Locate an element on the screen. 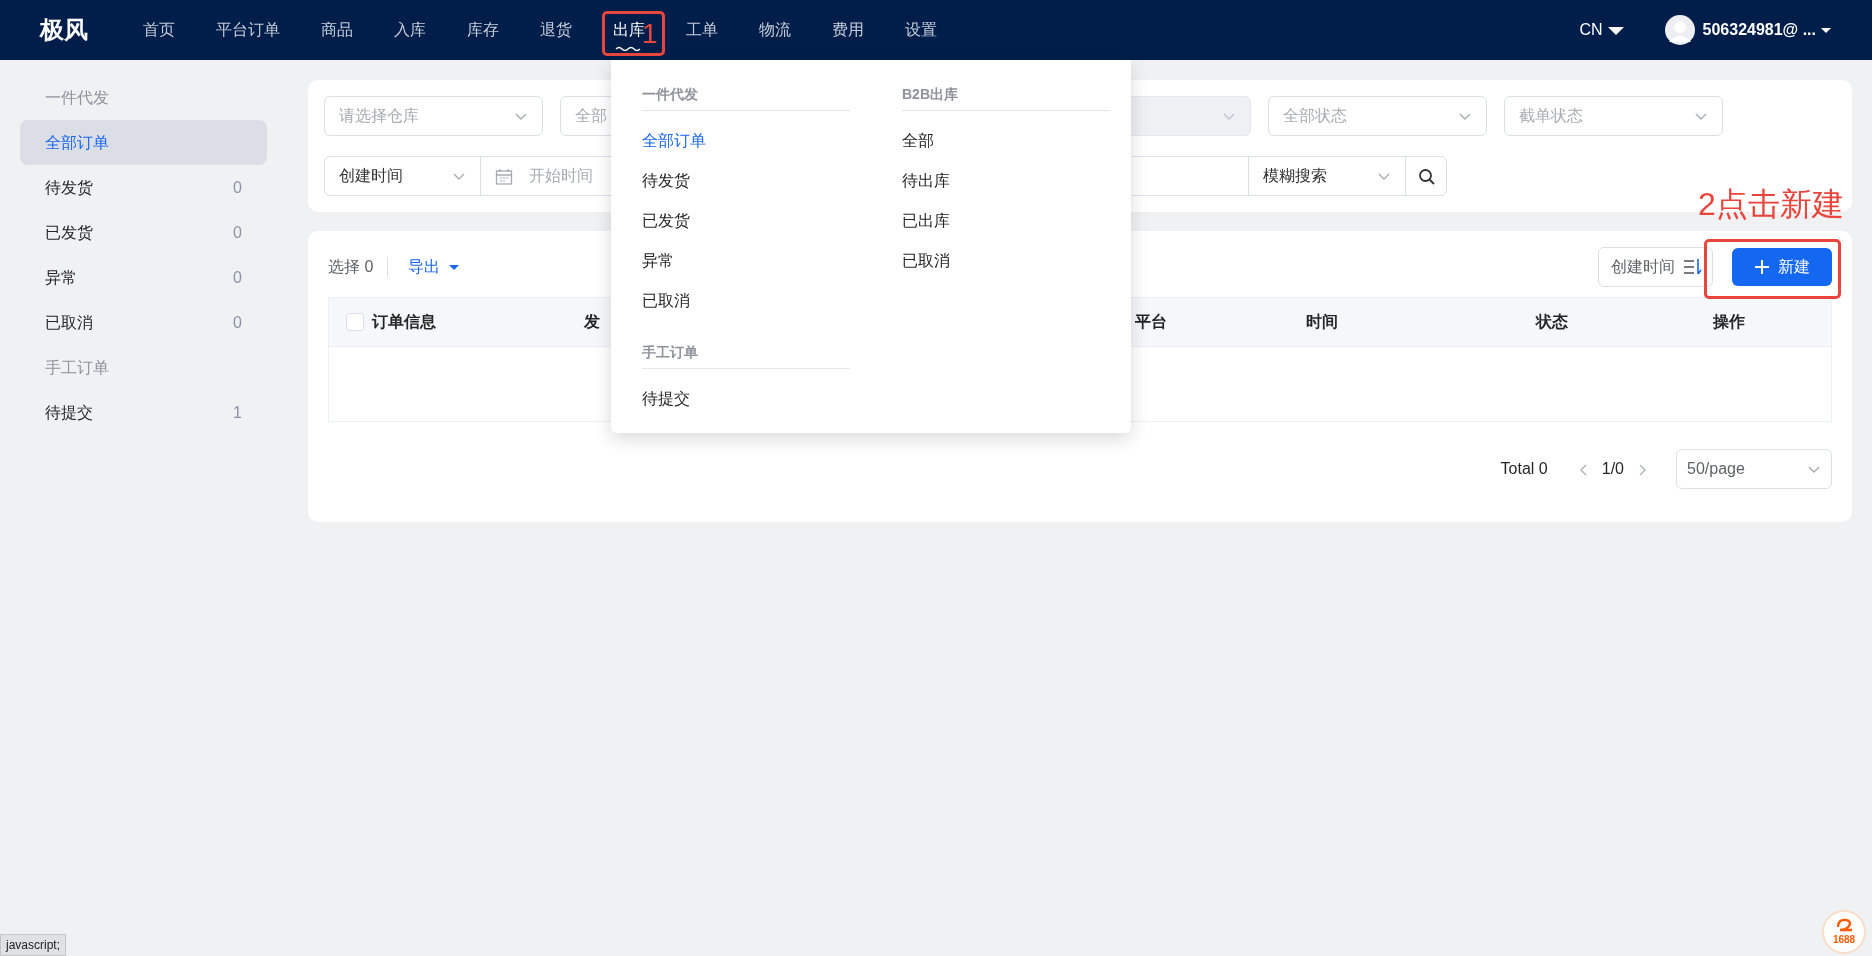 This screenshot has height=956, width=1872. sidebar-section-title: 一件代发 is located at coordinates (77, 98).